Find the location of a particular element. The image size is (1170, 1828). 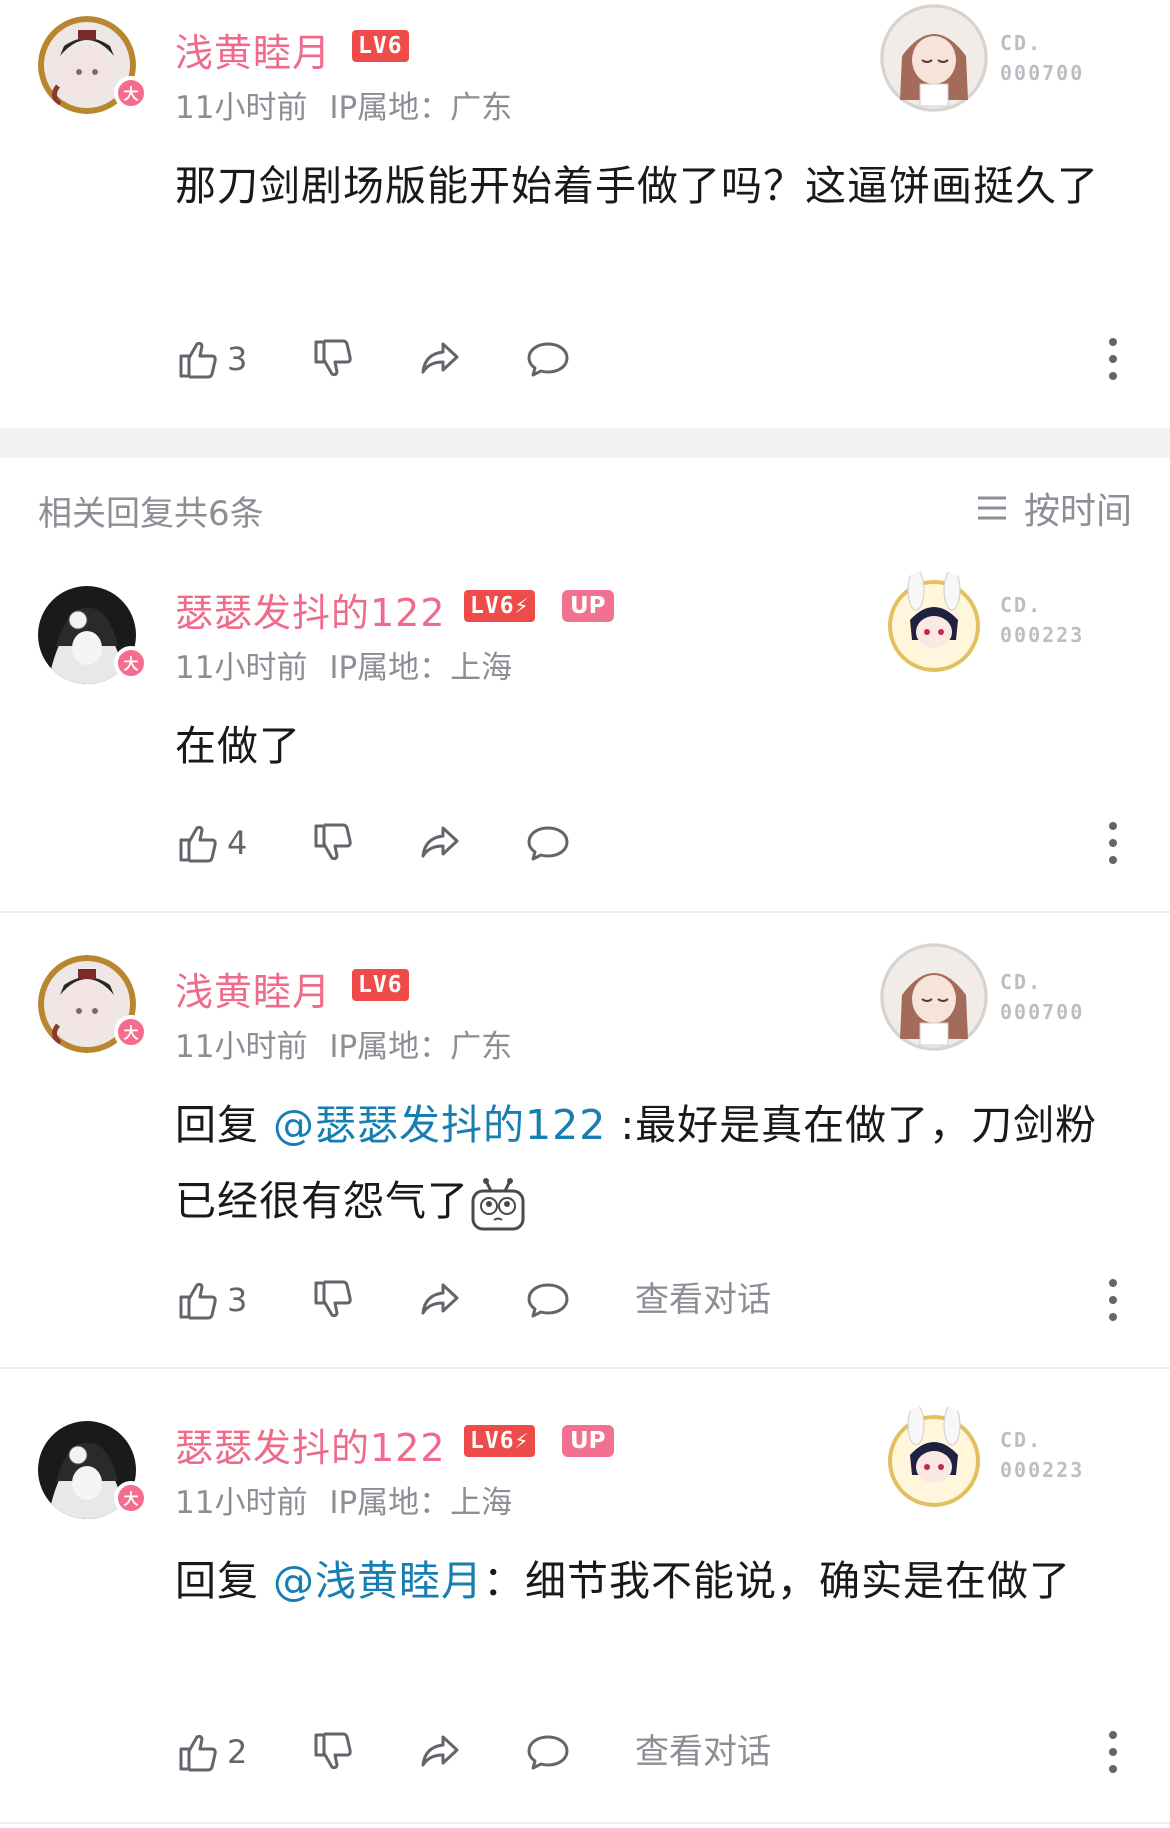

like-button: 4 is located at coordinates (211, 843).